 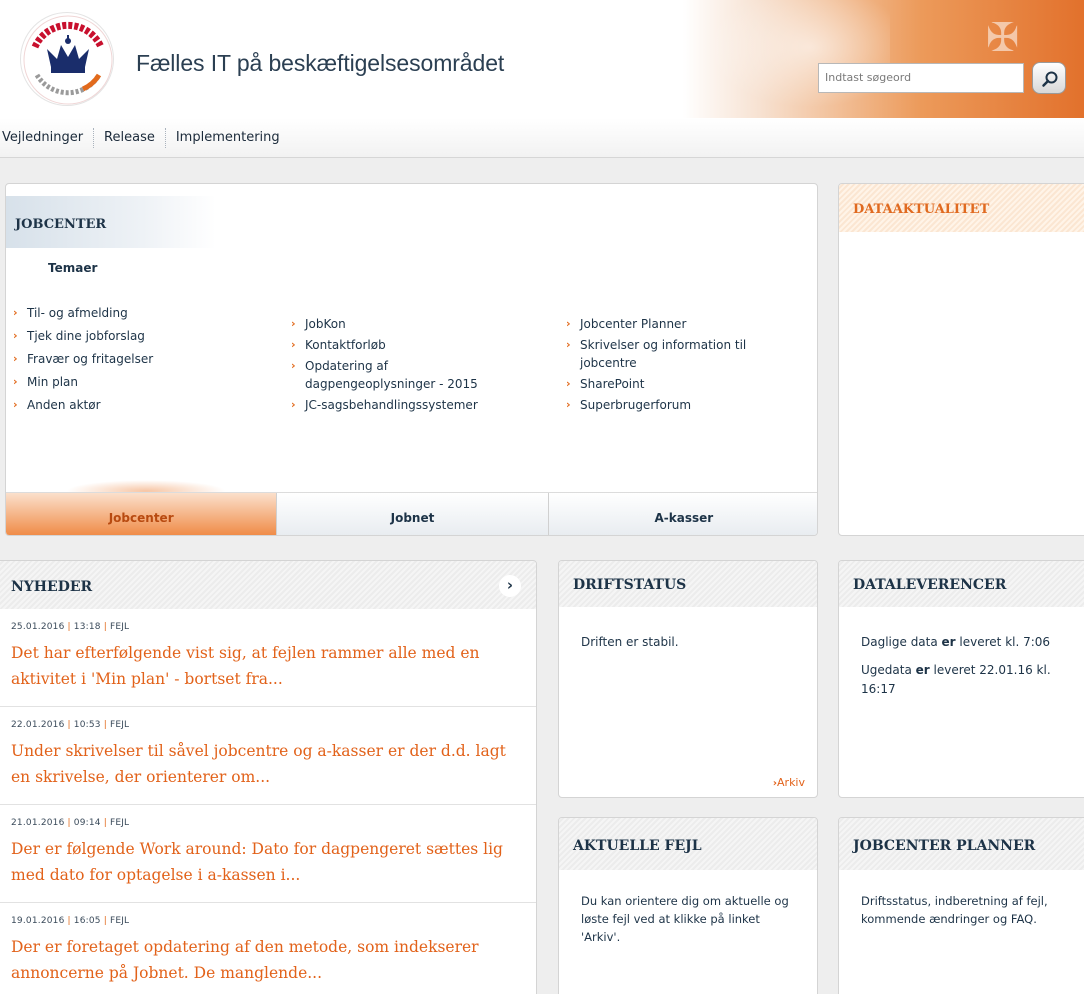 What do you see at coordinates (789, 782) in the screenshot?
I see `arkiv-link: ›Arkiv` at bounding box center [789, 782].